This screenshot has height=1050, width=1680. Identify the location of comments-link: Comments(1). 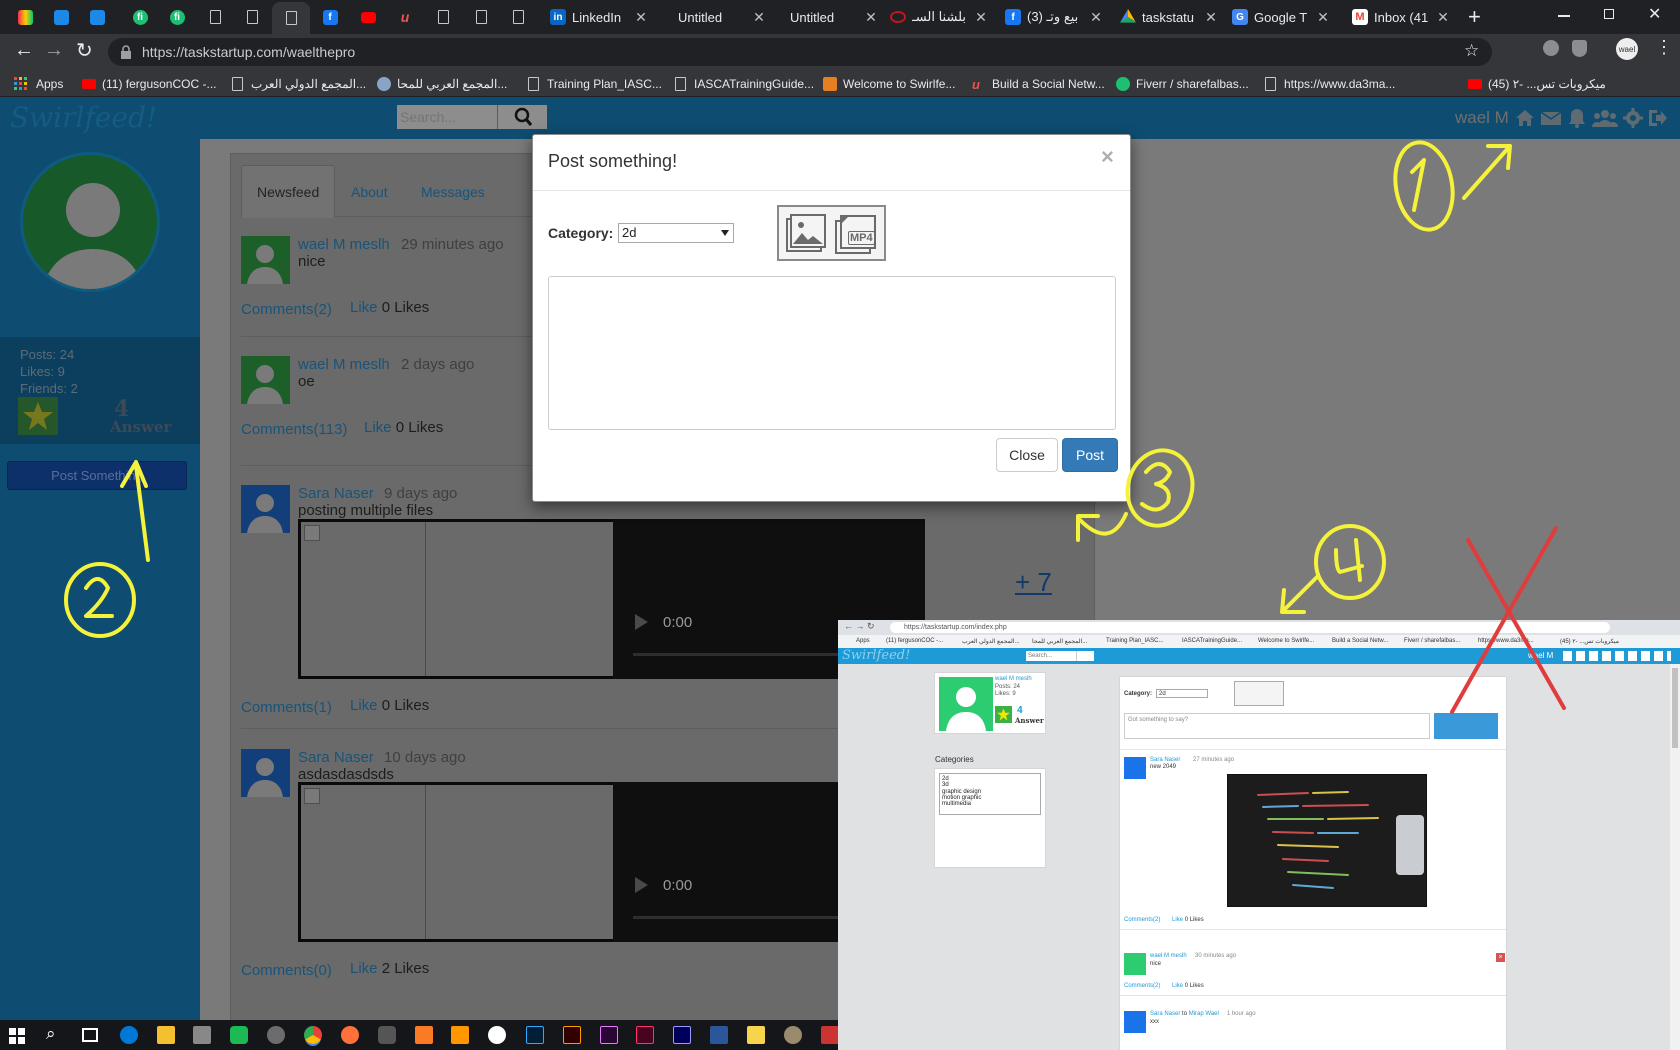
(286, 707).